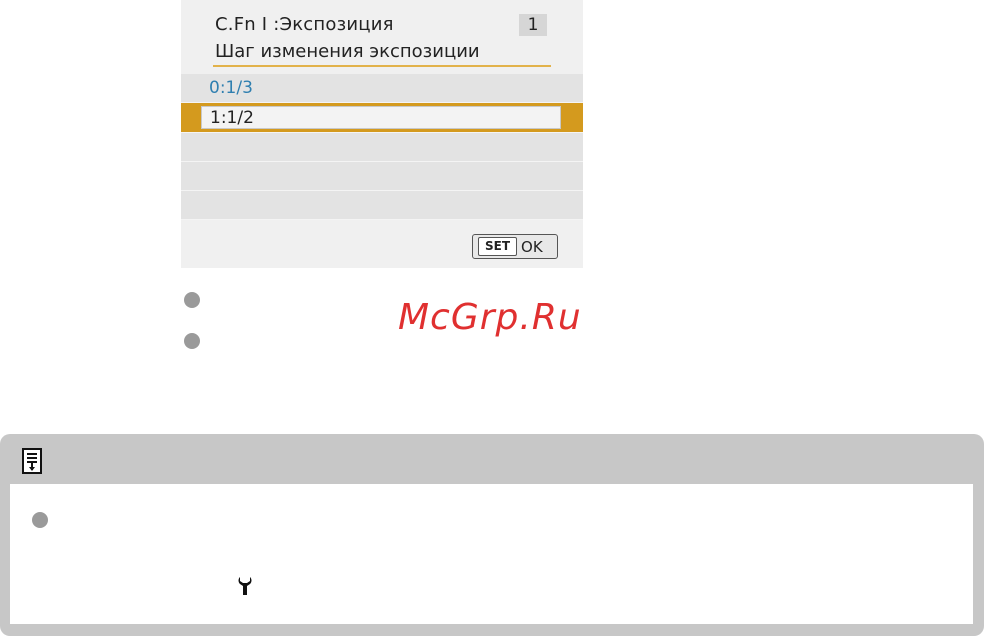 Image resolution: width=984 pixels, height=638 pixels. What do you see at coordinates (347, 51) in the screenshot?
I see `menu-subtitle: Шаг изменения экспозиции` at bounding box center [347, 51].